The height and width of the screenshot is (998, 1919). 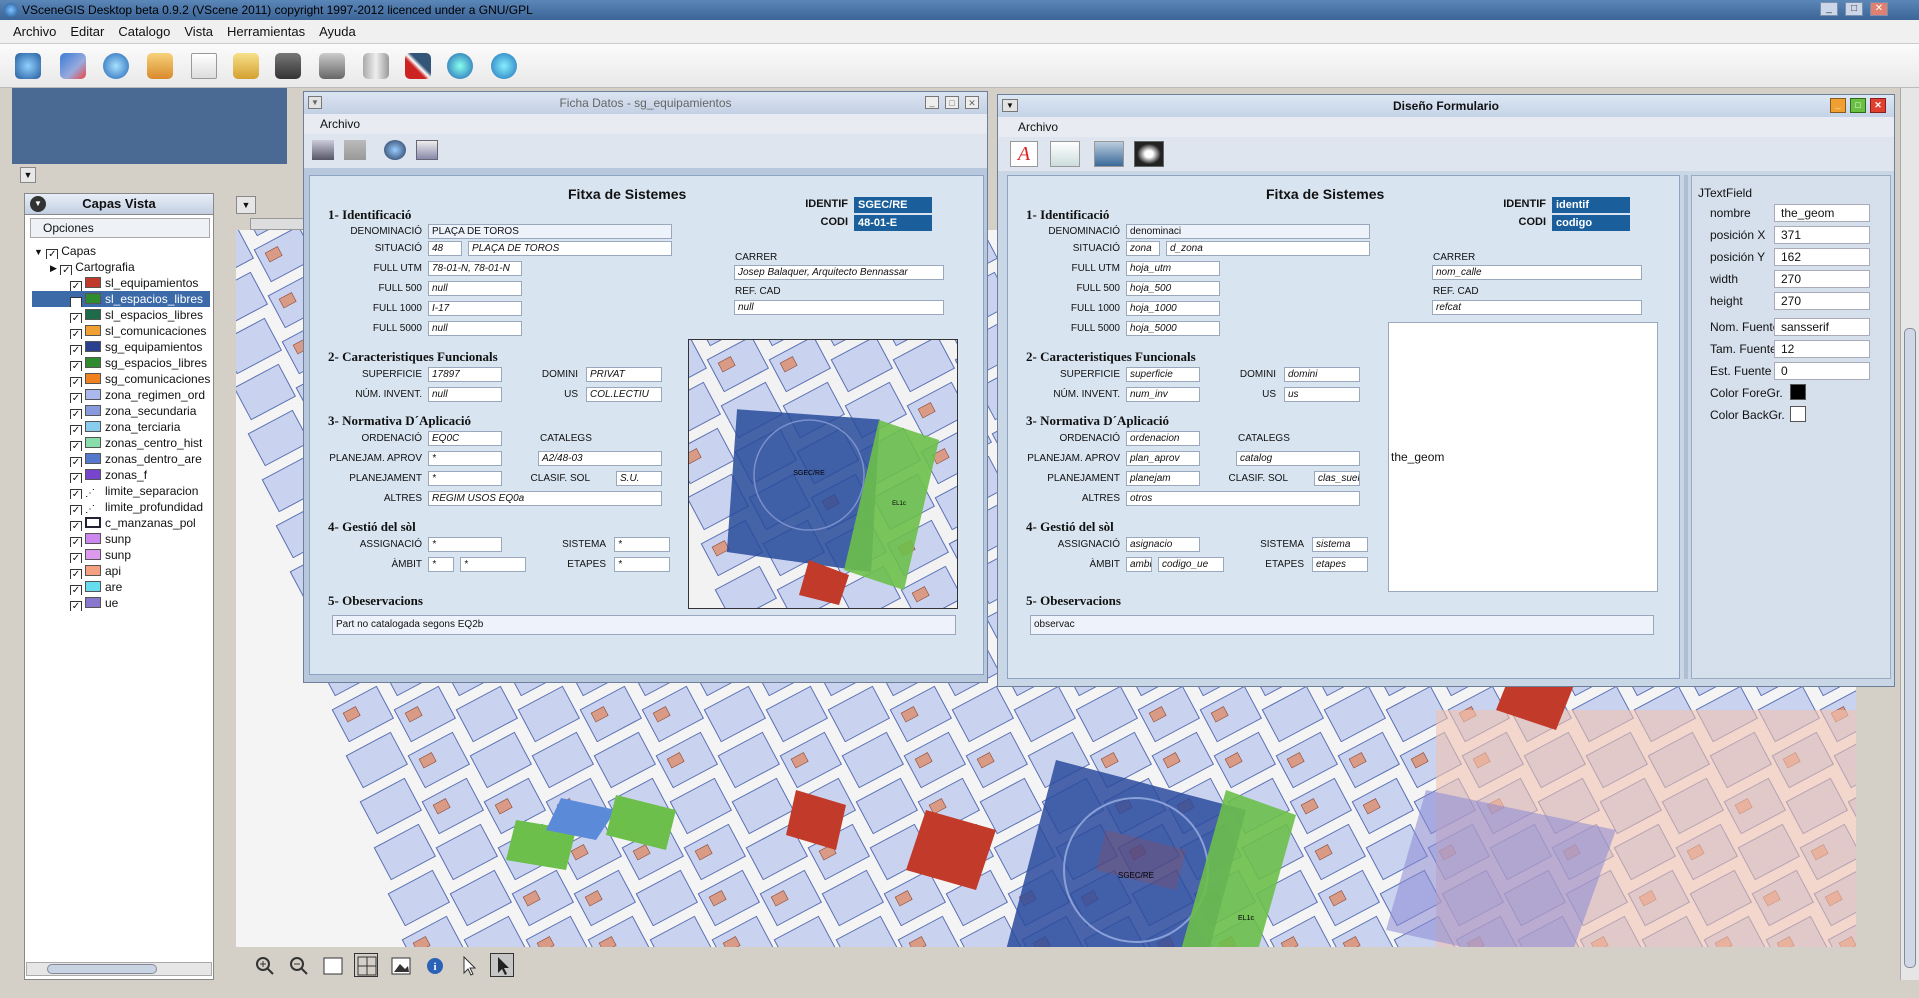 I want to click on open-folder-icon, so click(x=246, y=66).